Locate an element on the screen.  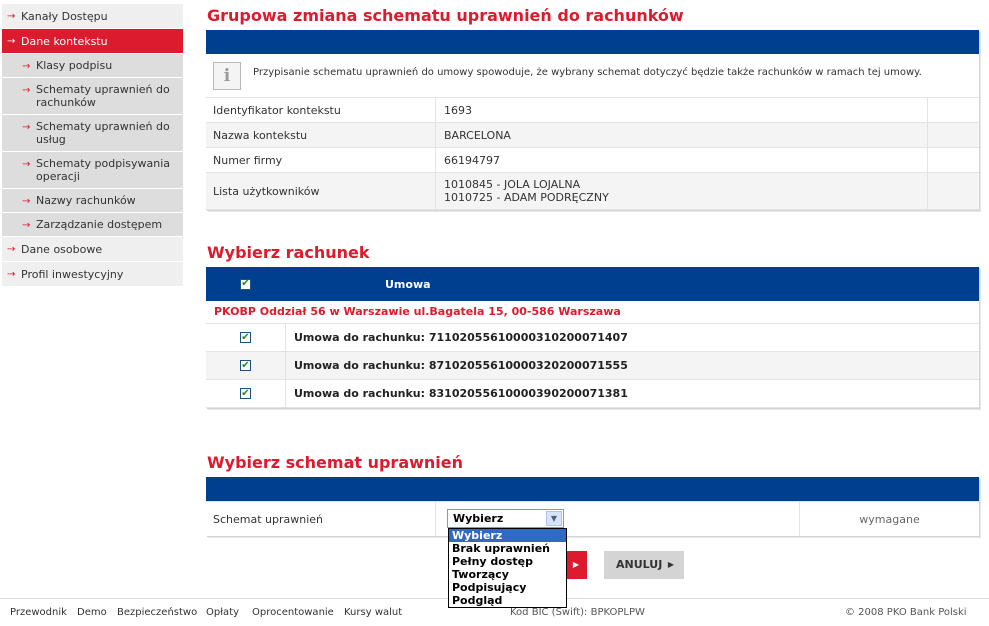
detail-label: Nazwa kontekstu is located at coordinates (321, 135).